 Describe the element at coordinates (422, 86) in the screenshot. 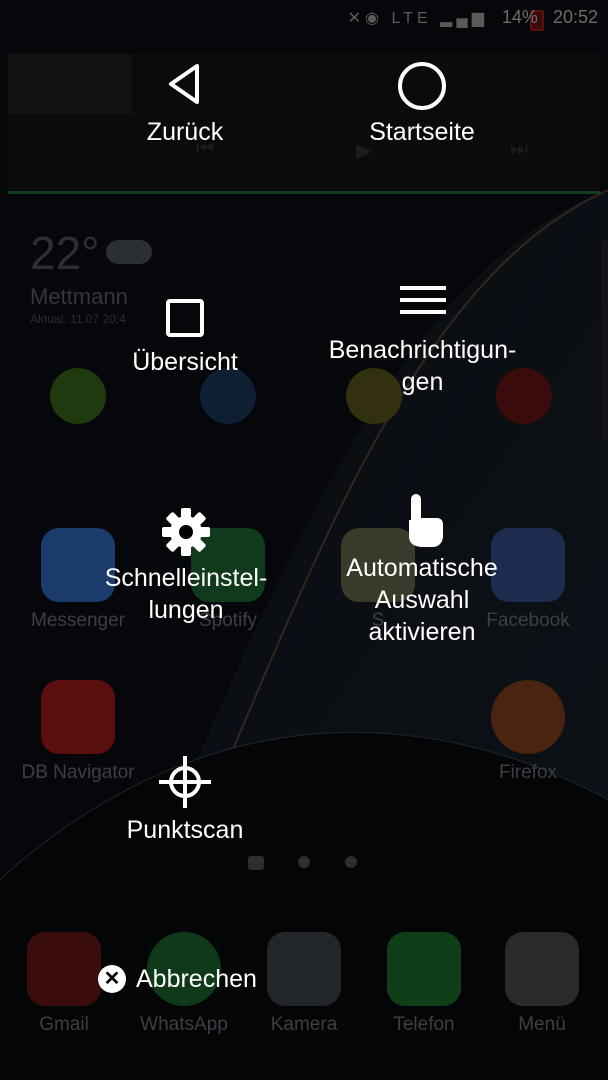

I see `home-circle-icon` at that location.